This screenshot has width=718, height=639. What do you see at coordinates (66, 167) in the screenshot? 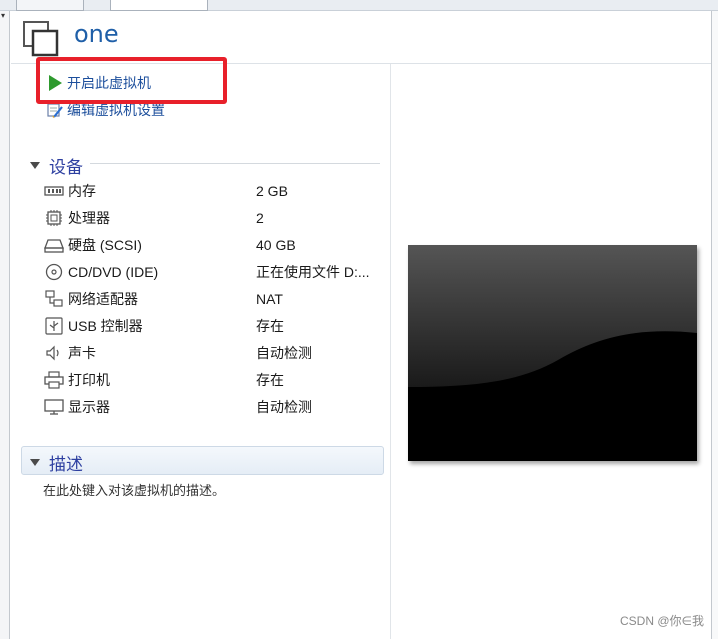
I see `devices-section-label: 设备` at bounding box center [66, 167].